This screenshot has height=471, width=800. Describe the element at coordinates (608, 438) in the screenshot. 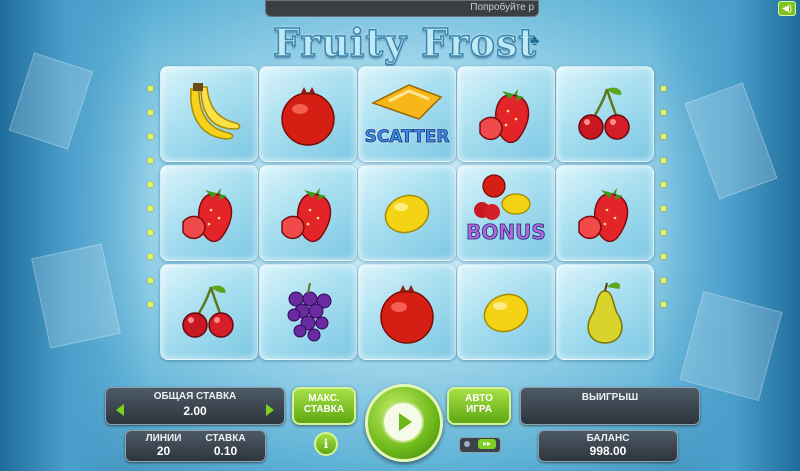

I see `balance-label: БАЛАНС` at that location.